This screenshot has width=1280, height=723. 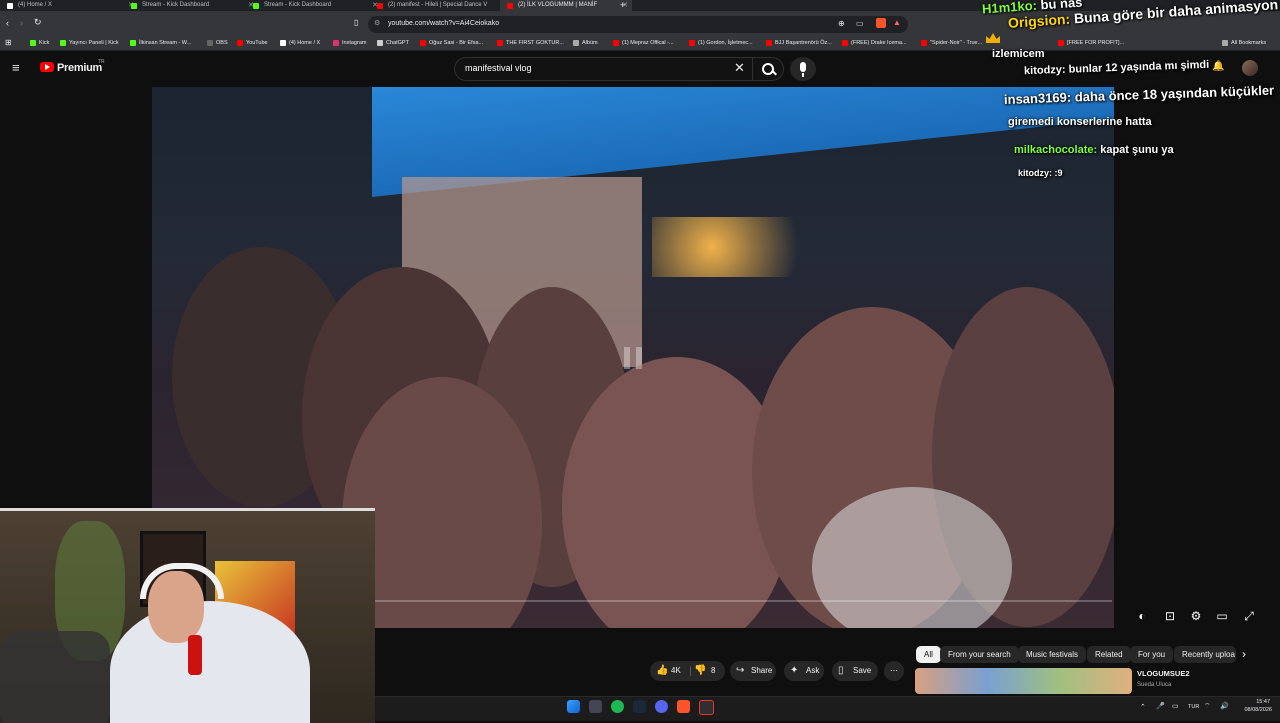 I want to click on search-icon, so click(x=768, y=69).